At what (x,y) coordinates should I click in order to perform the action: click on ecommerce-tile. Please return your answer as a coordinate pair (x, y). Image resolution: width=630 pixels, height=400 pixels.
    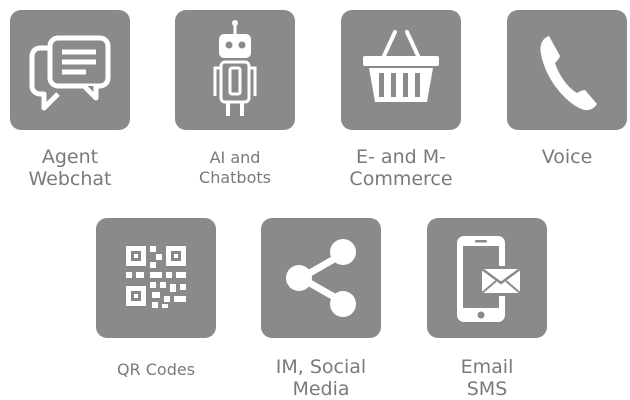
    Looking at the image, I should click on (401, 70).